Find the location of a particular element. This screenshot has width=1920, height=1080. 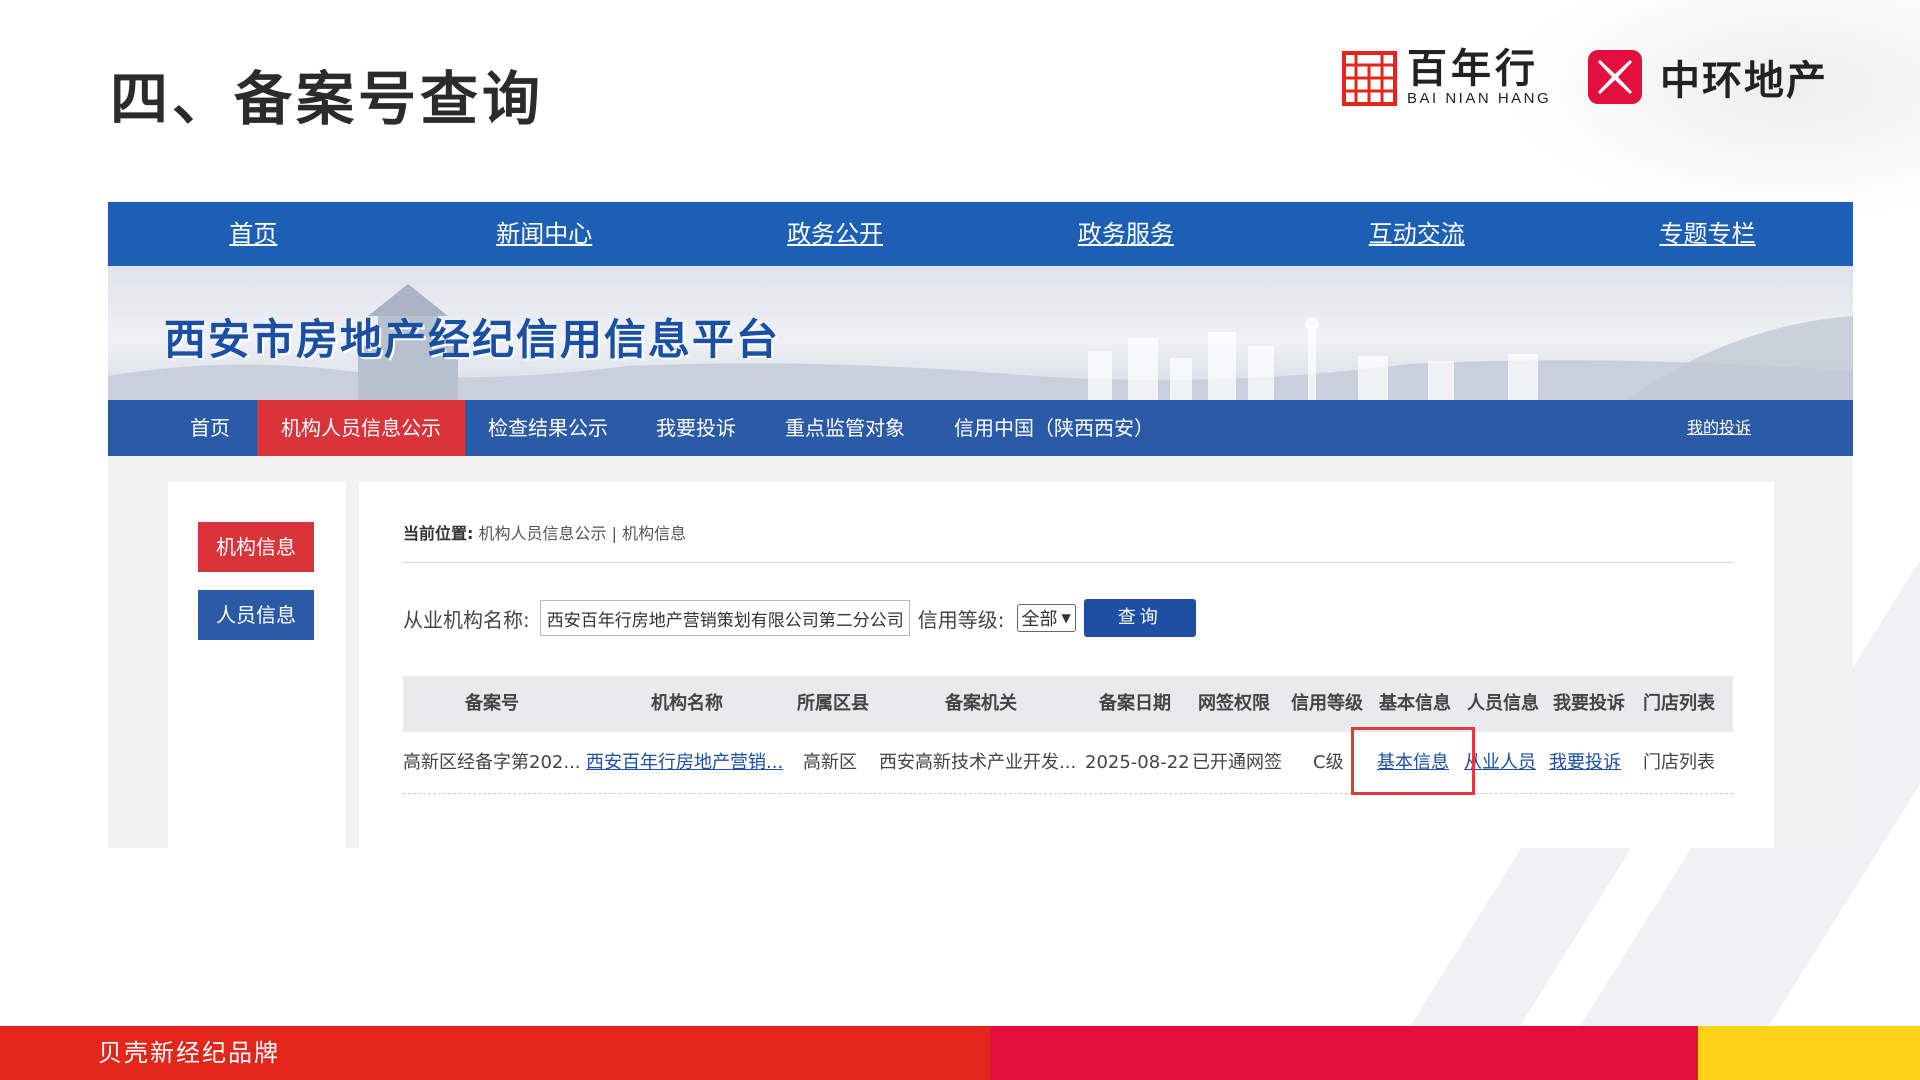

sidebar-person-info-button: 人员信息 is located at coordinates (256, 615).